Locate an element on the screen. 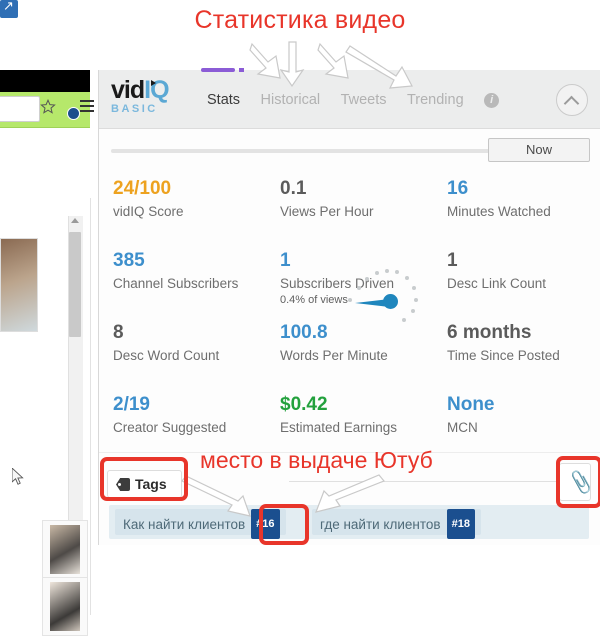 This screenshot has height=636, width=600. mouse-cursor-icon is located at coordinates (18, 476).